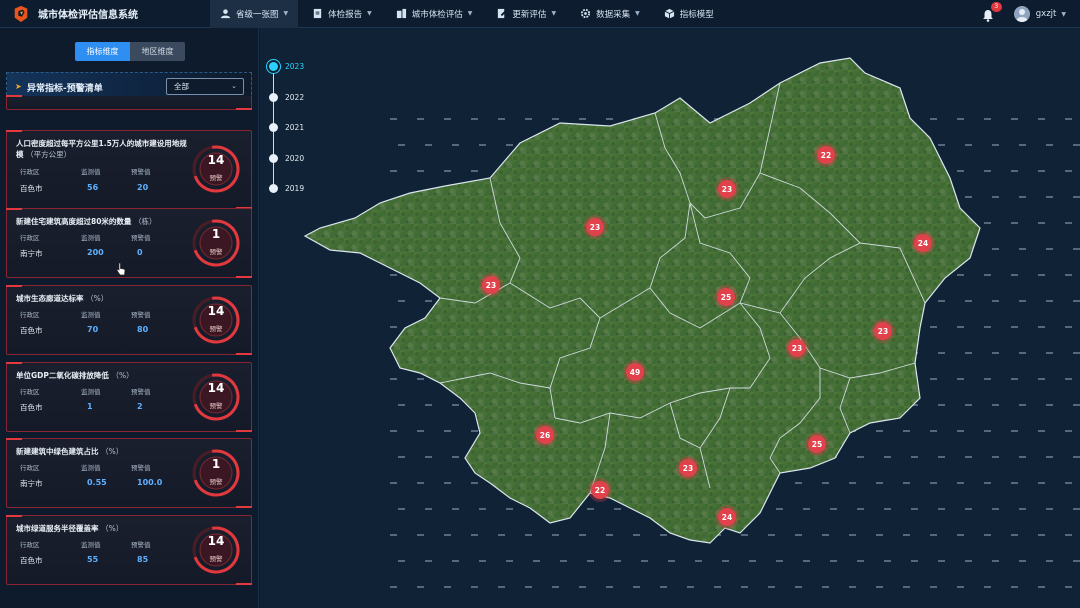 The height and width of the screenshot is (608, 1080). What do you see at coordinates (298, 127) in the screenshot?
I see `timeline-year-2021: 2021` at bounding box center [298, 127].